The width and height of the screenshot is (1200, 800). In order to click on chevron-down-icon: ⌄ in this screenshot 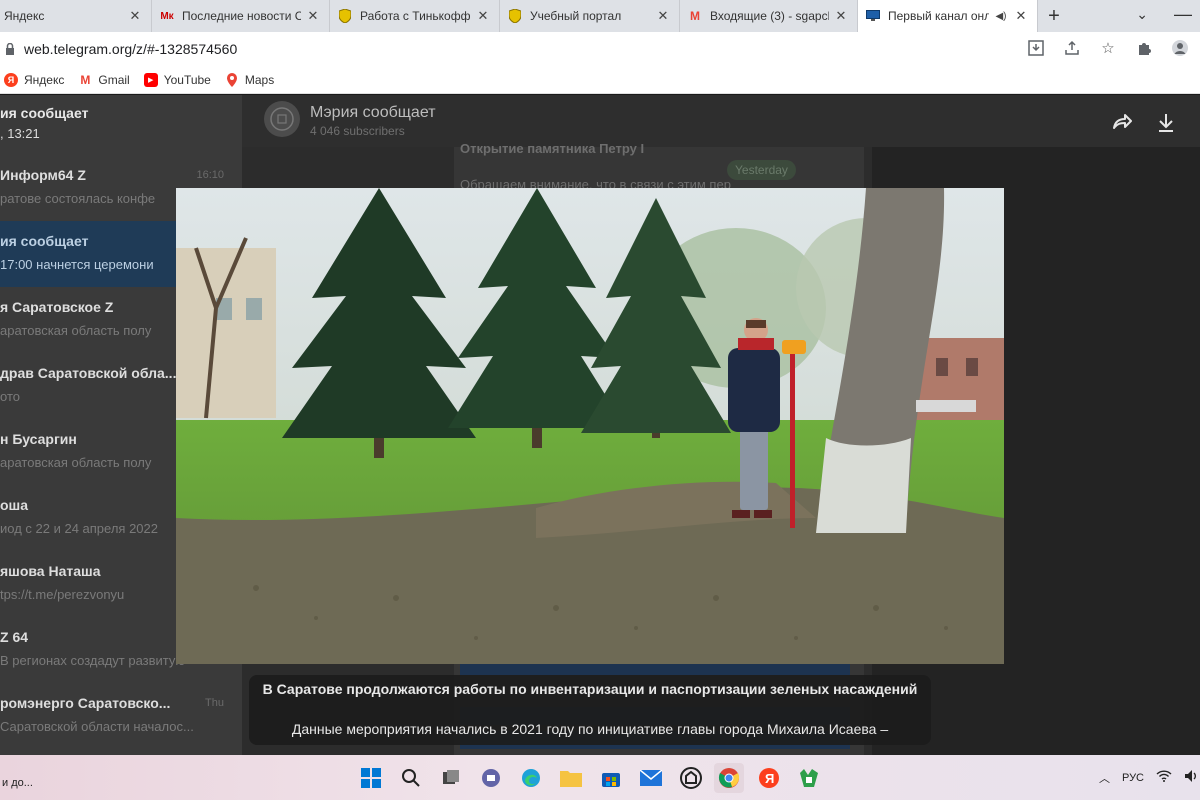, I will do `click(1142, 14)`.